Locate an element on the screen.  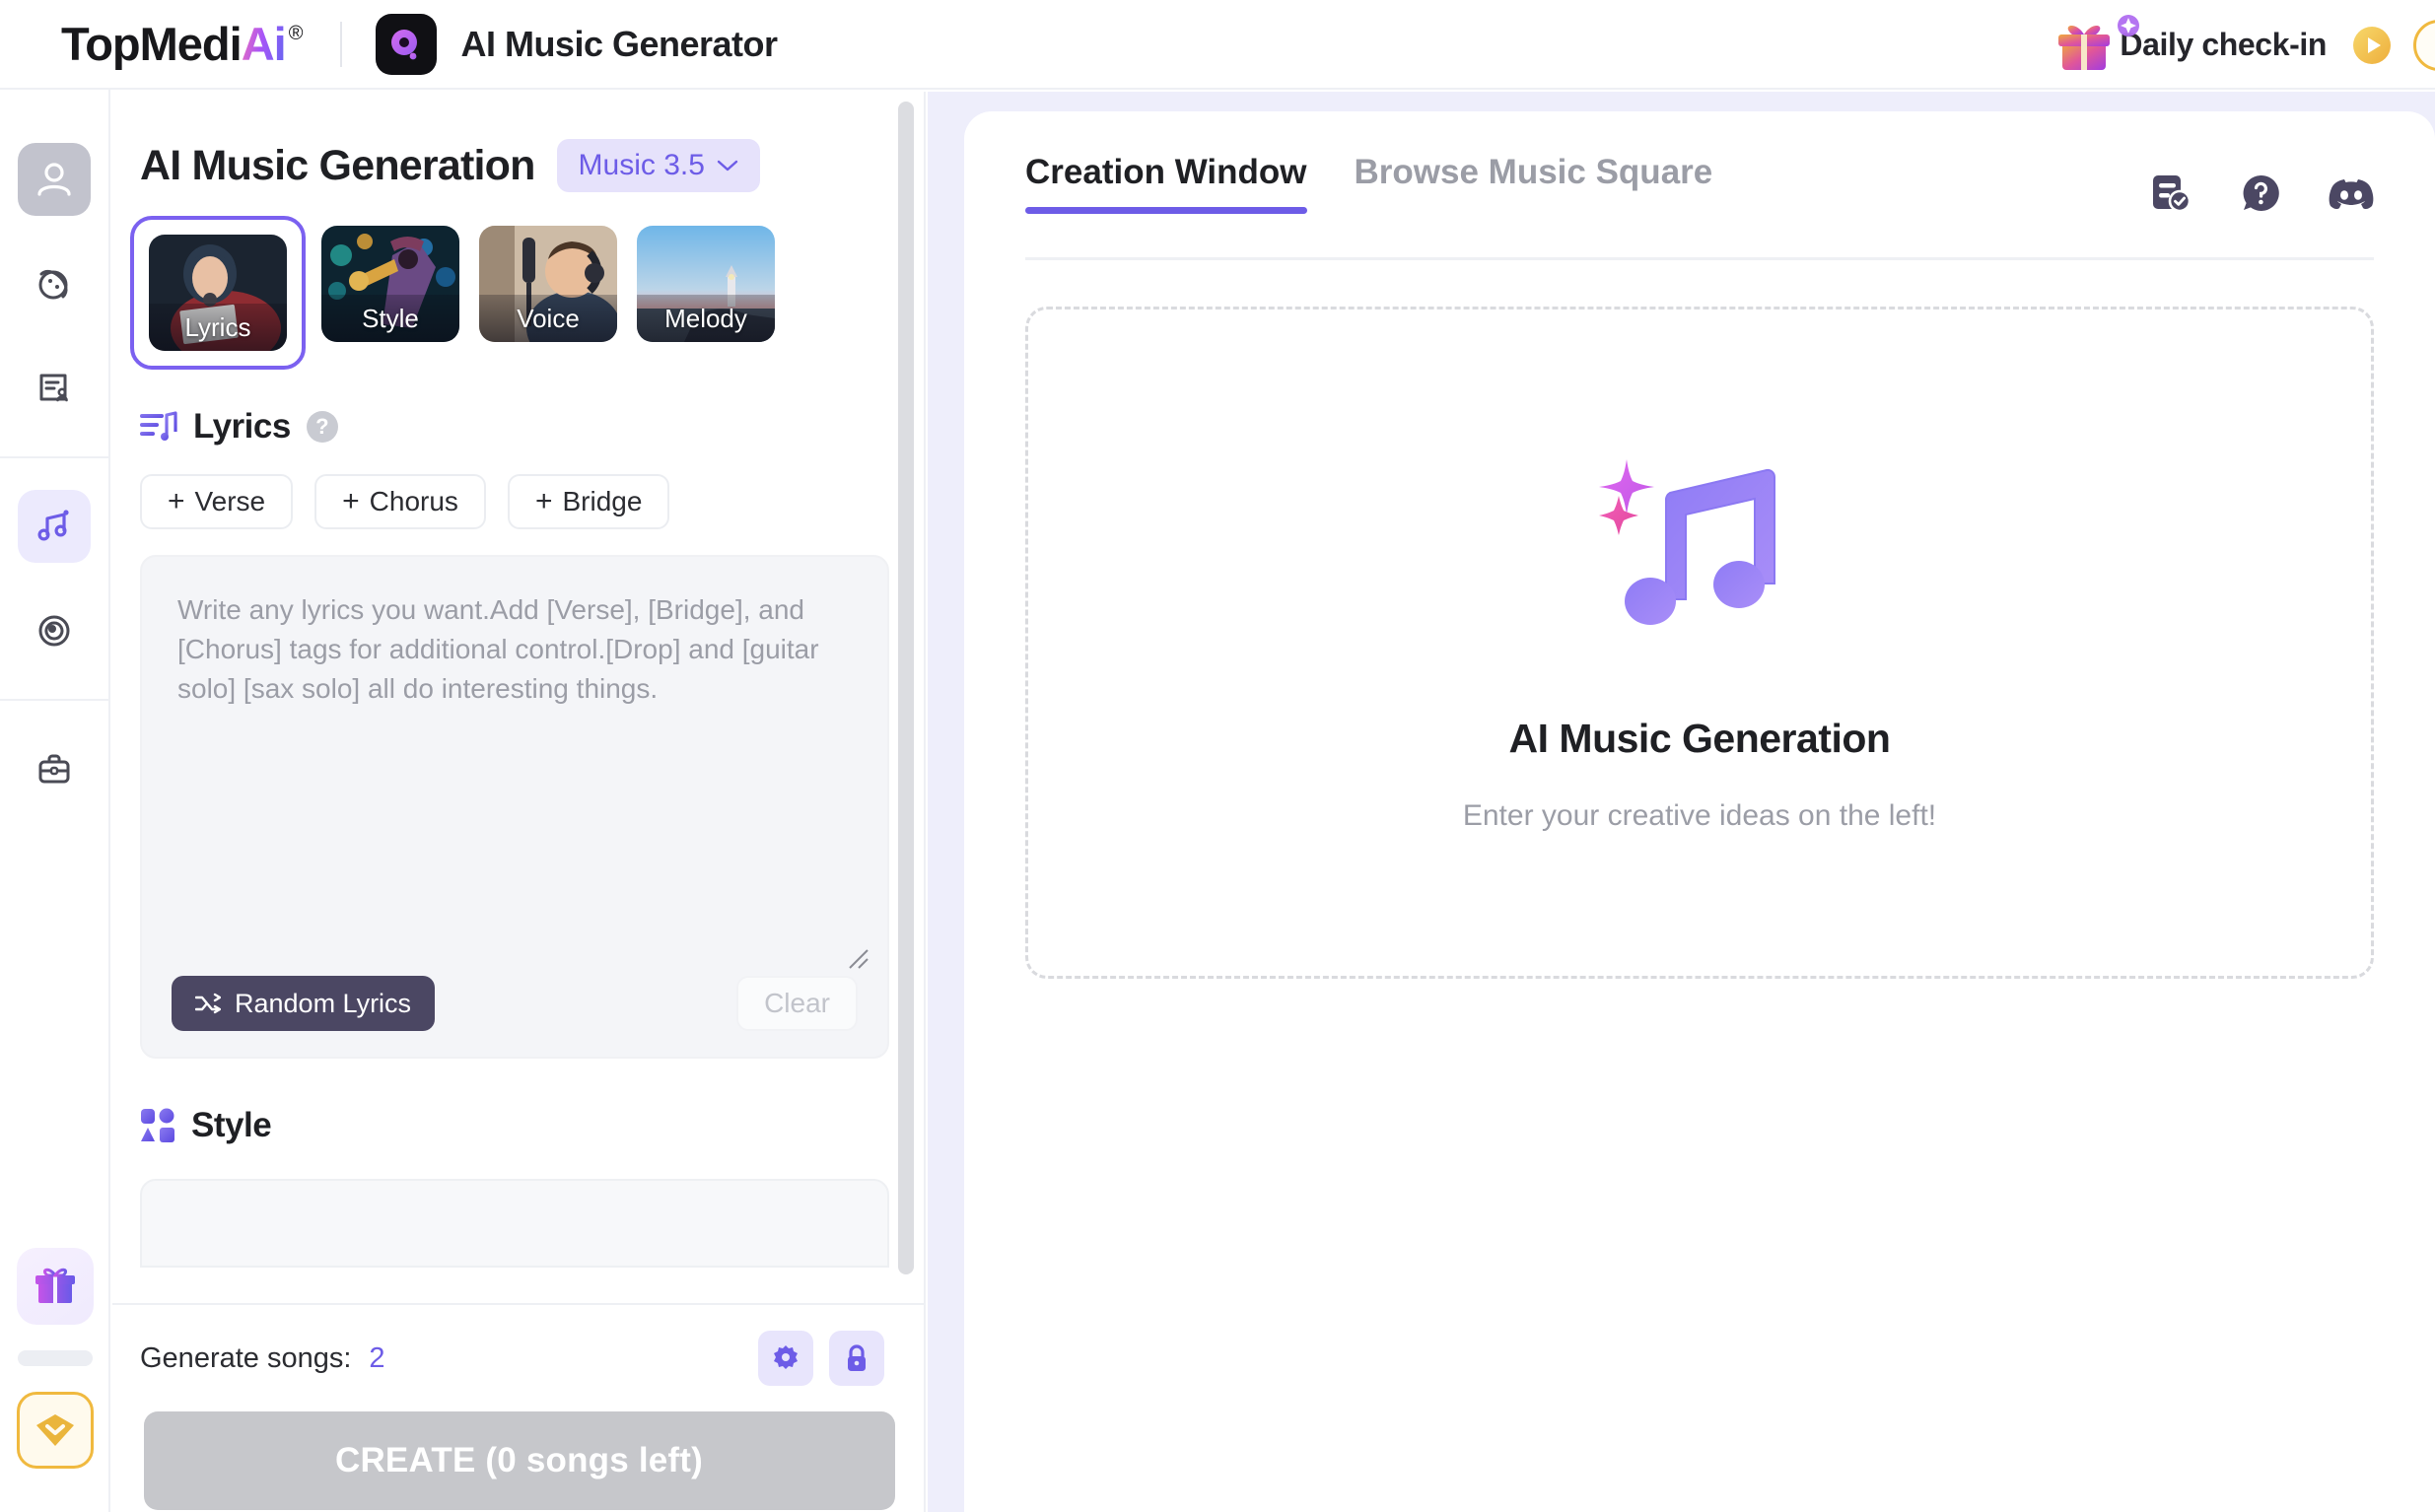
tab-browse-music-square: Browse Music Square is located at coordinates (1534, 184).